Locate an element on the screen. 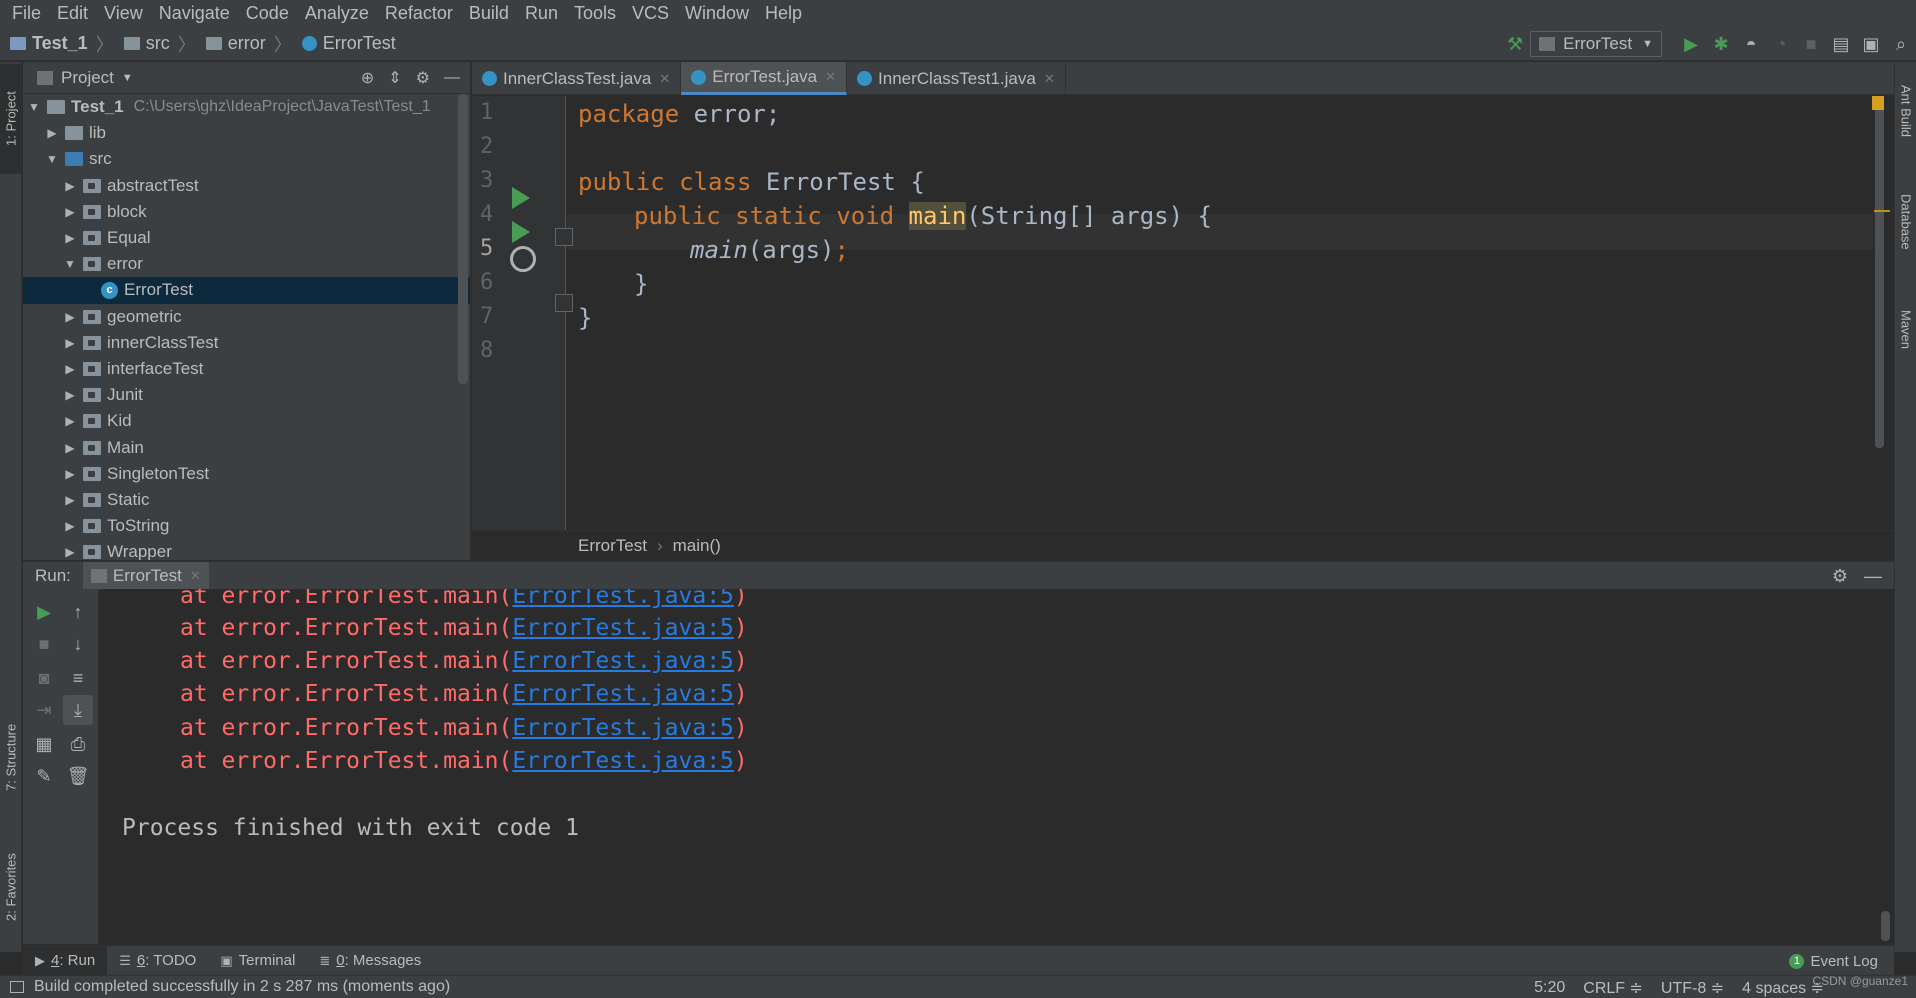 The width and height of the screenshot is (1916, 998). trash-icon: 🗑 is located at coordinates (78, 776).